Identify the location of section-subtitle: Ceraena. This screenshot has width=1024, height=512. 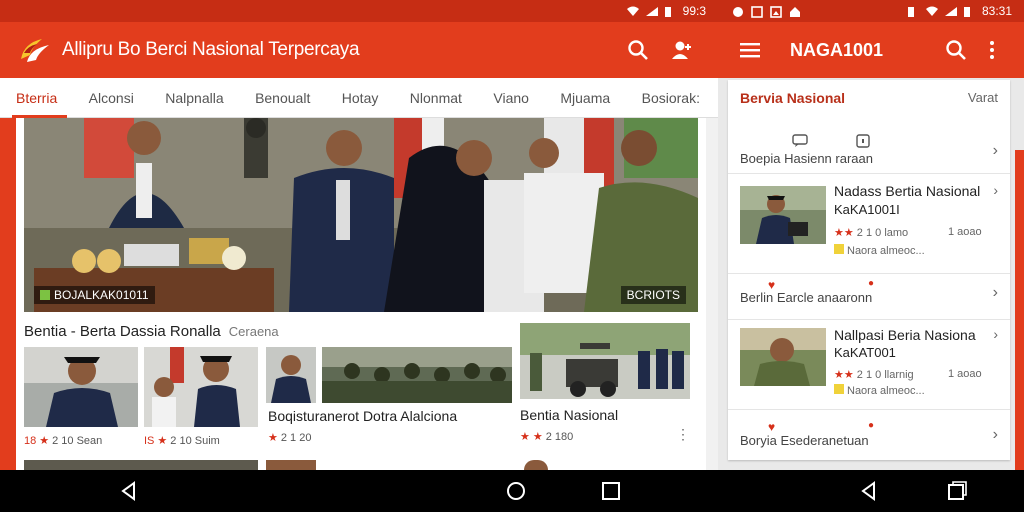
(253, 331).